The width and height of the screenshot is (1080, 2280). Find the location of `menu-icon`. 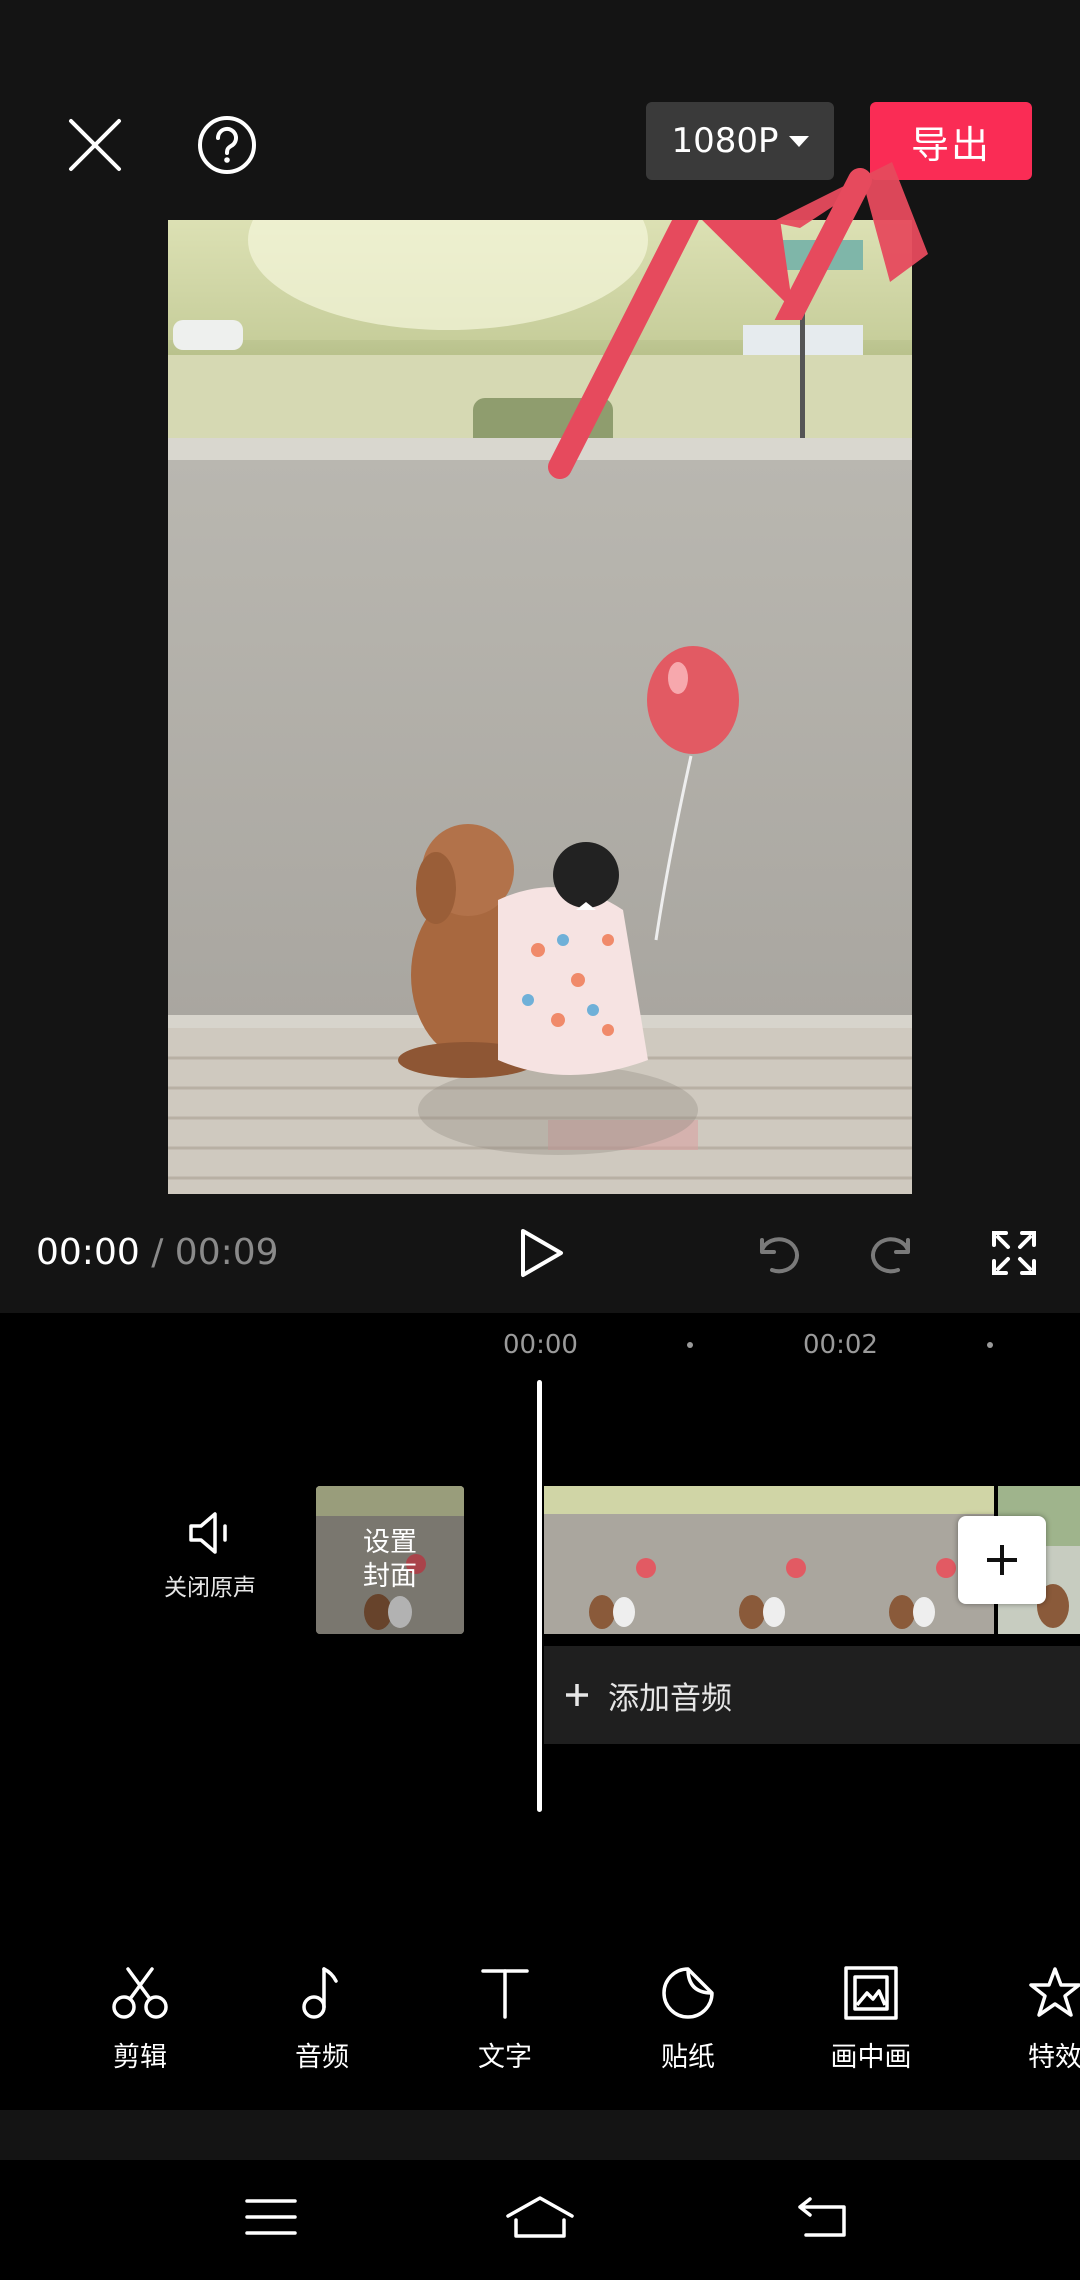

menu-icon is located at coordinates (271, 2217).